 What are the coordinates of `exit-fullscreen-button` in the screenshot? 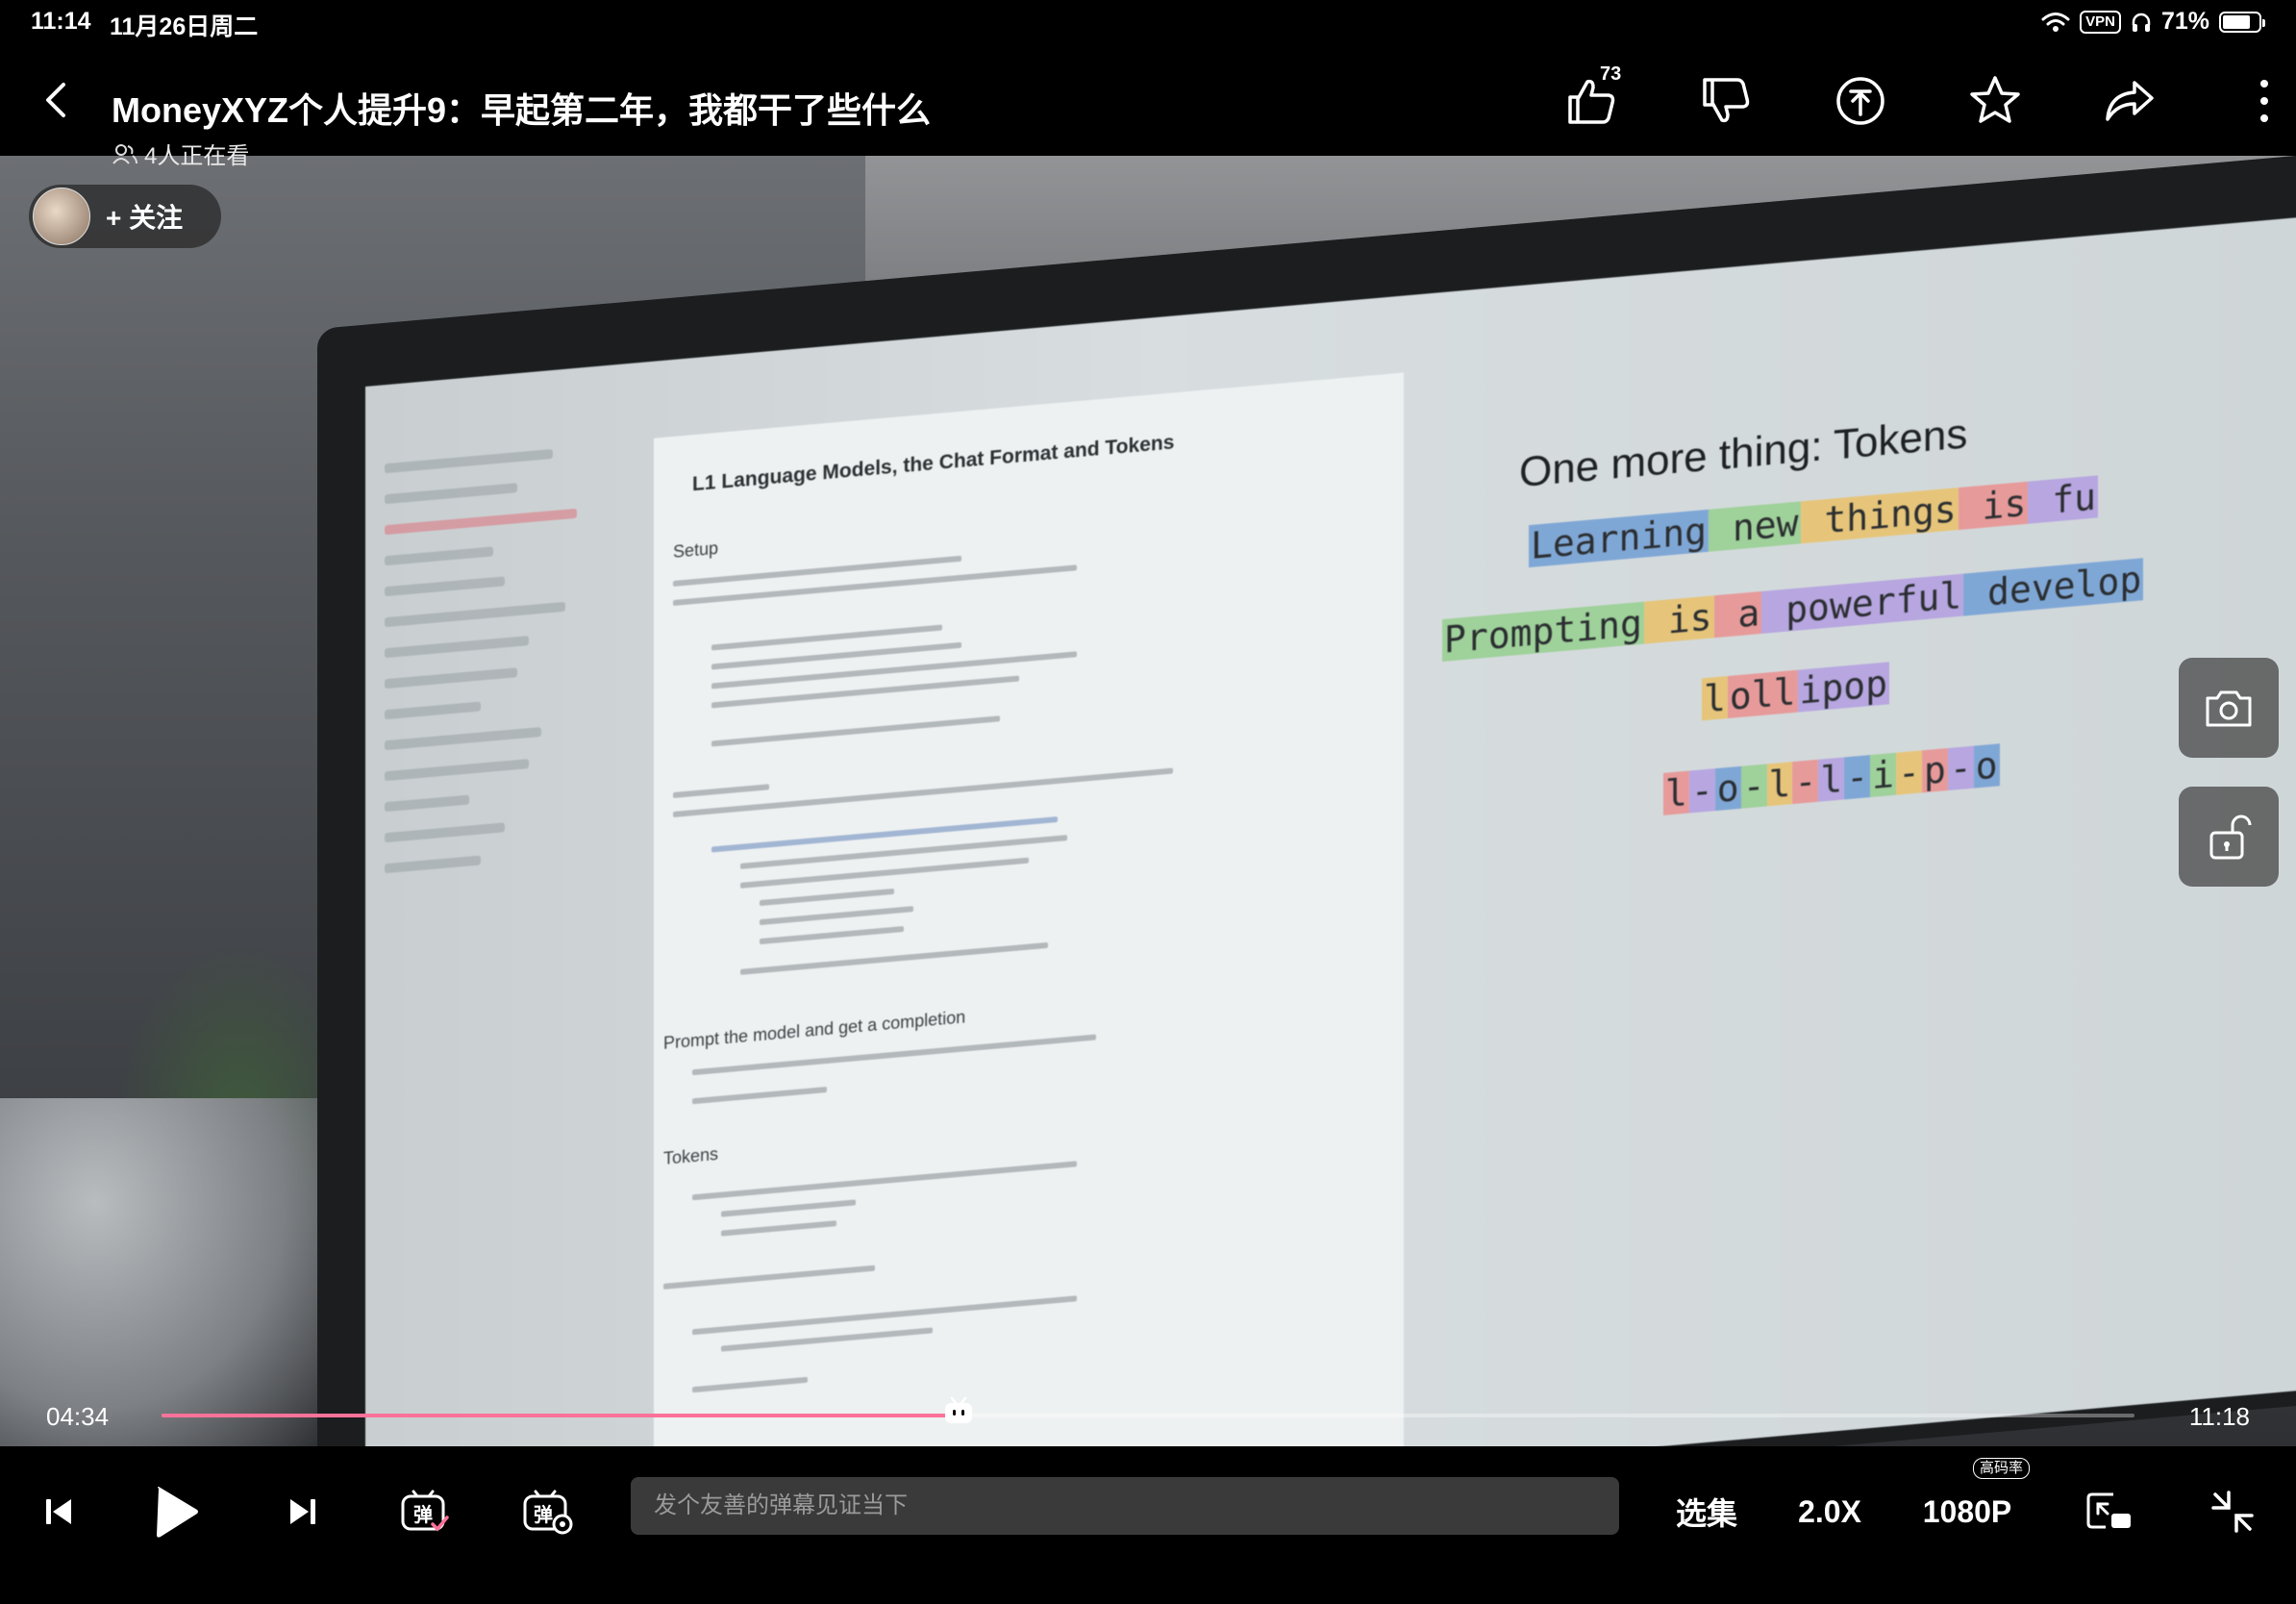 It's located at (2232, 1512).